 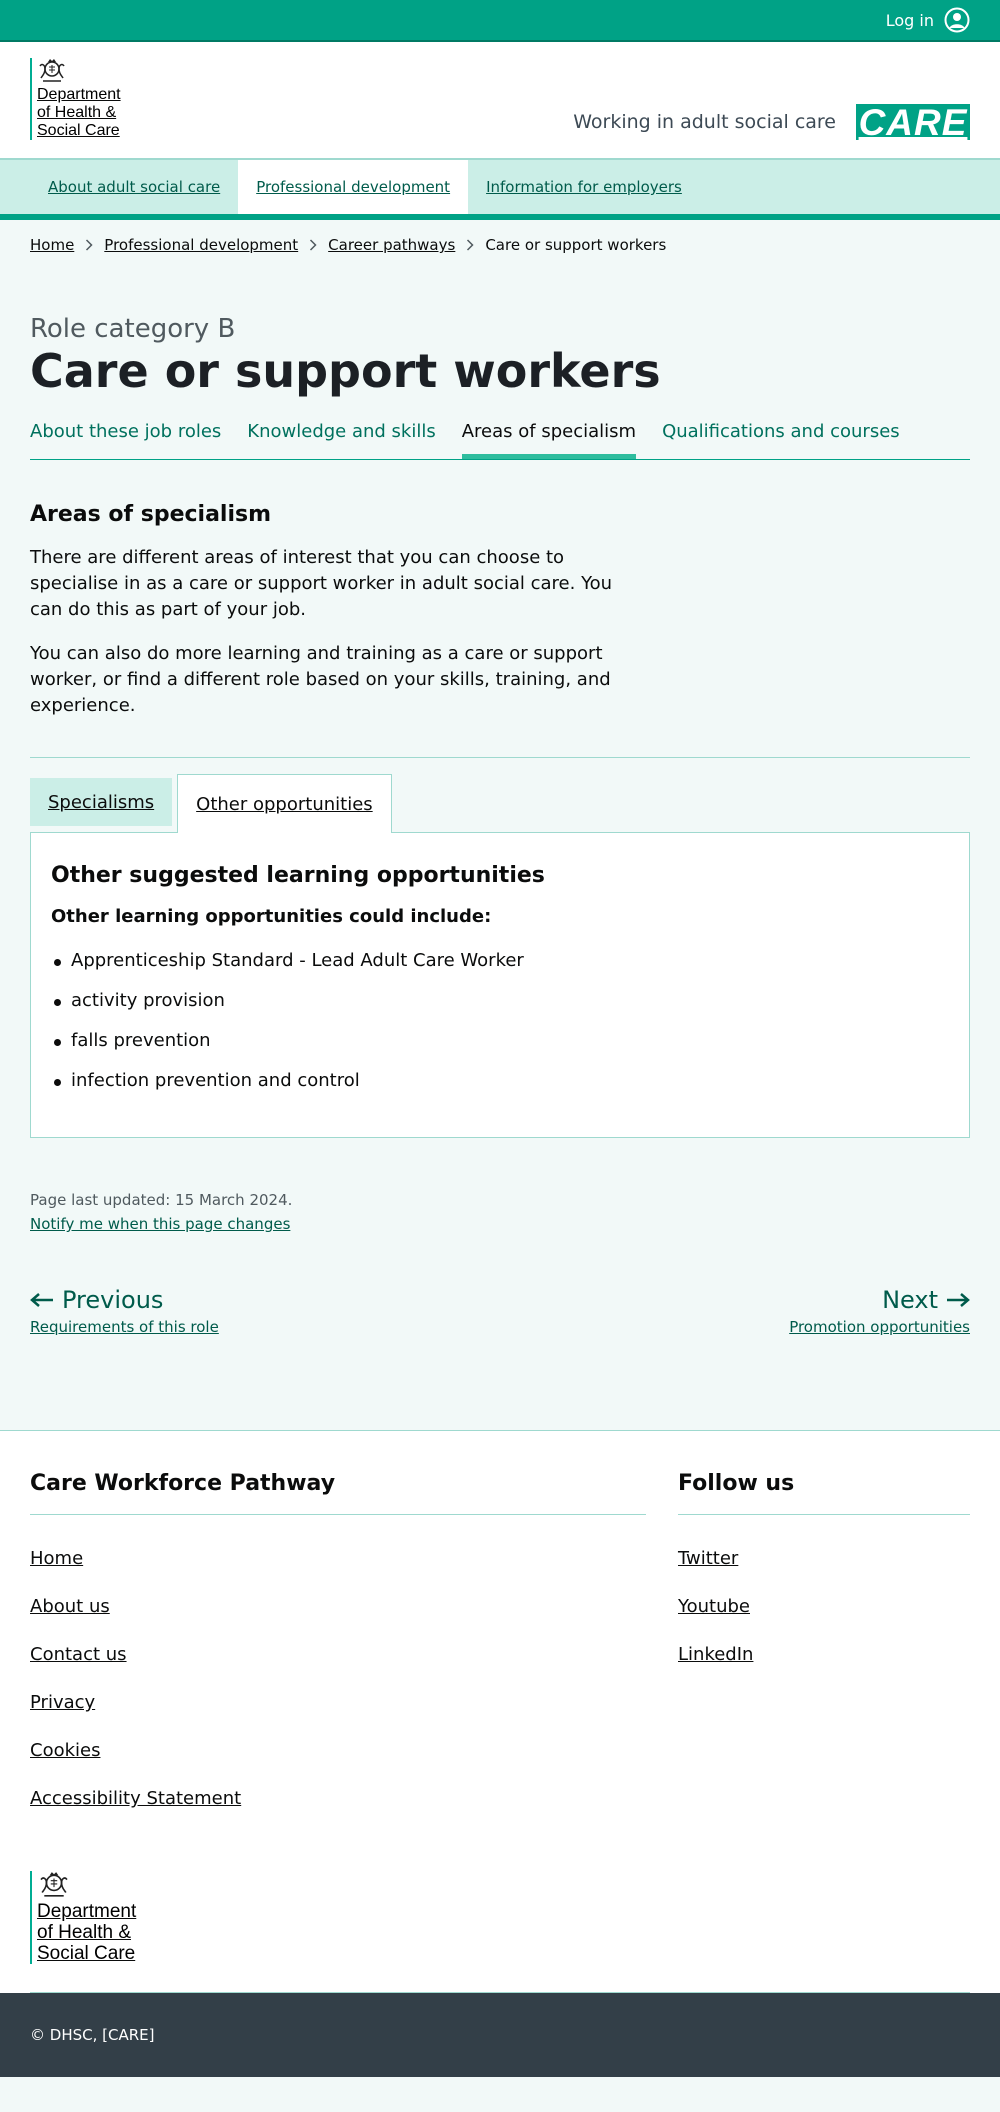 What do you see at coordinates (62, 1702) in the screenshot?
I see `footer-link-privacy: Privacy` at bounding box center [62, 1702].